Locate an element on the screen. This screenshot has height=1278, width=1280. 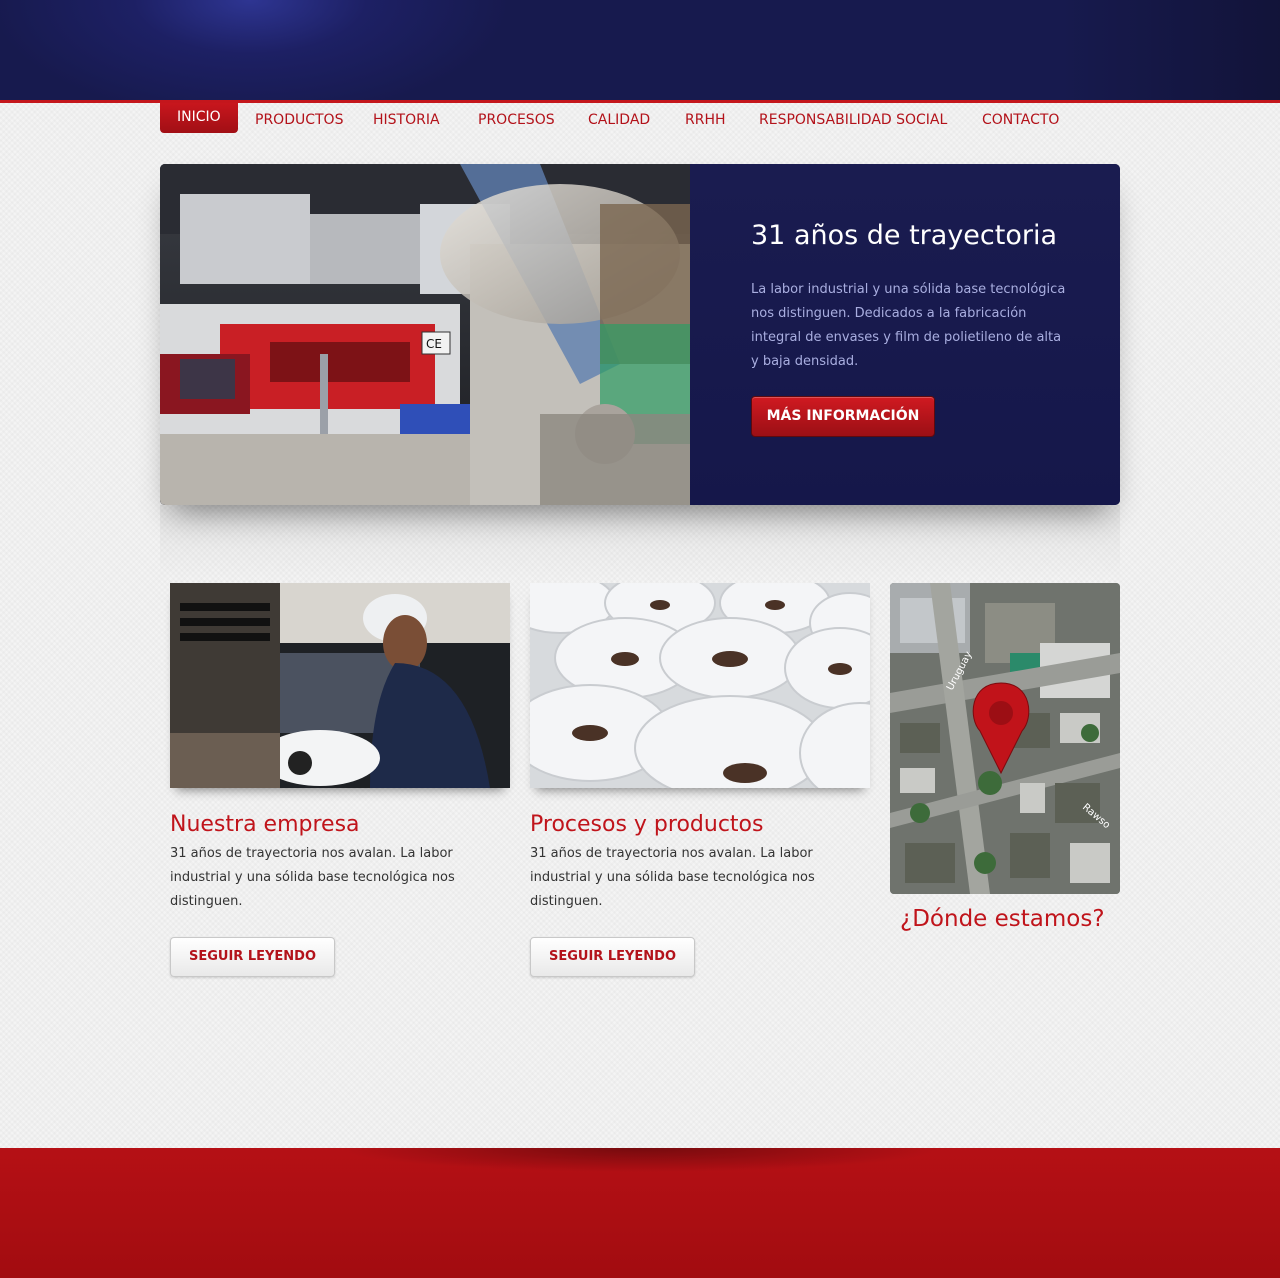
nav-item-calidad: CALIDAD is located at coordinates (619, 118).